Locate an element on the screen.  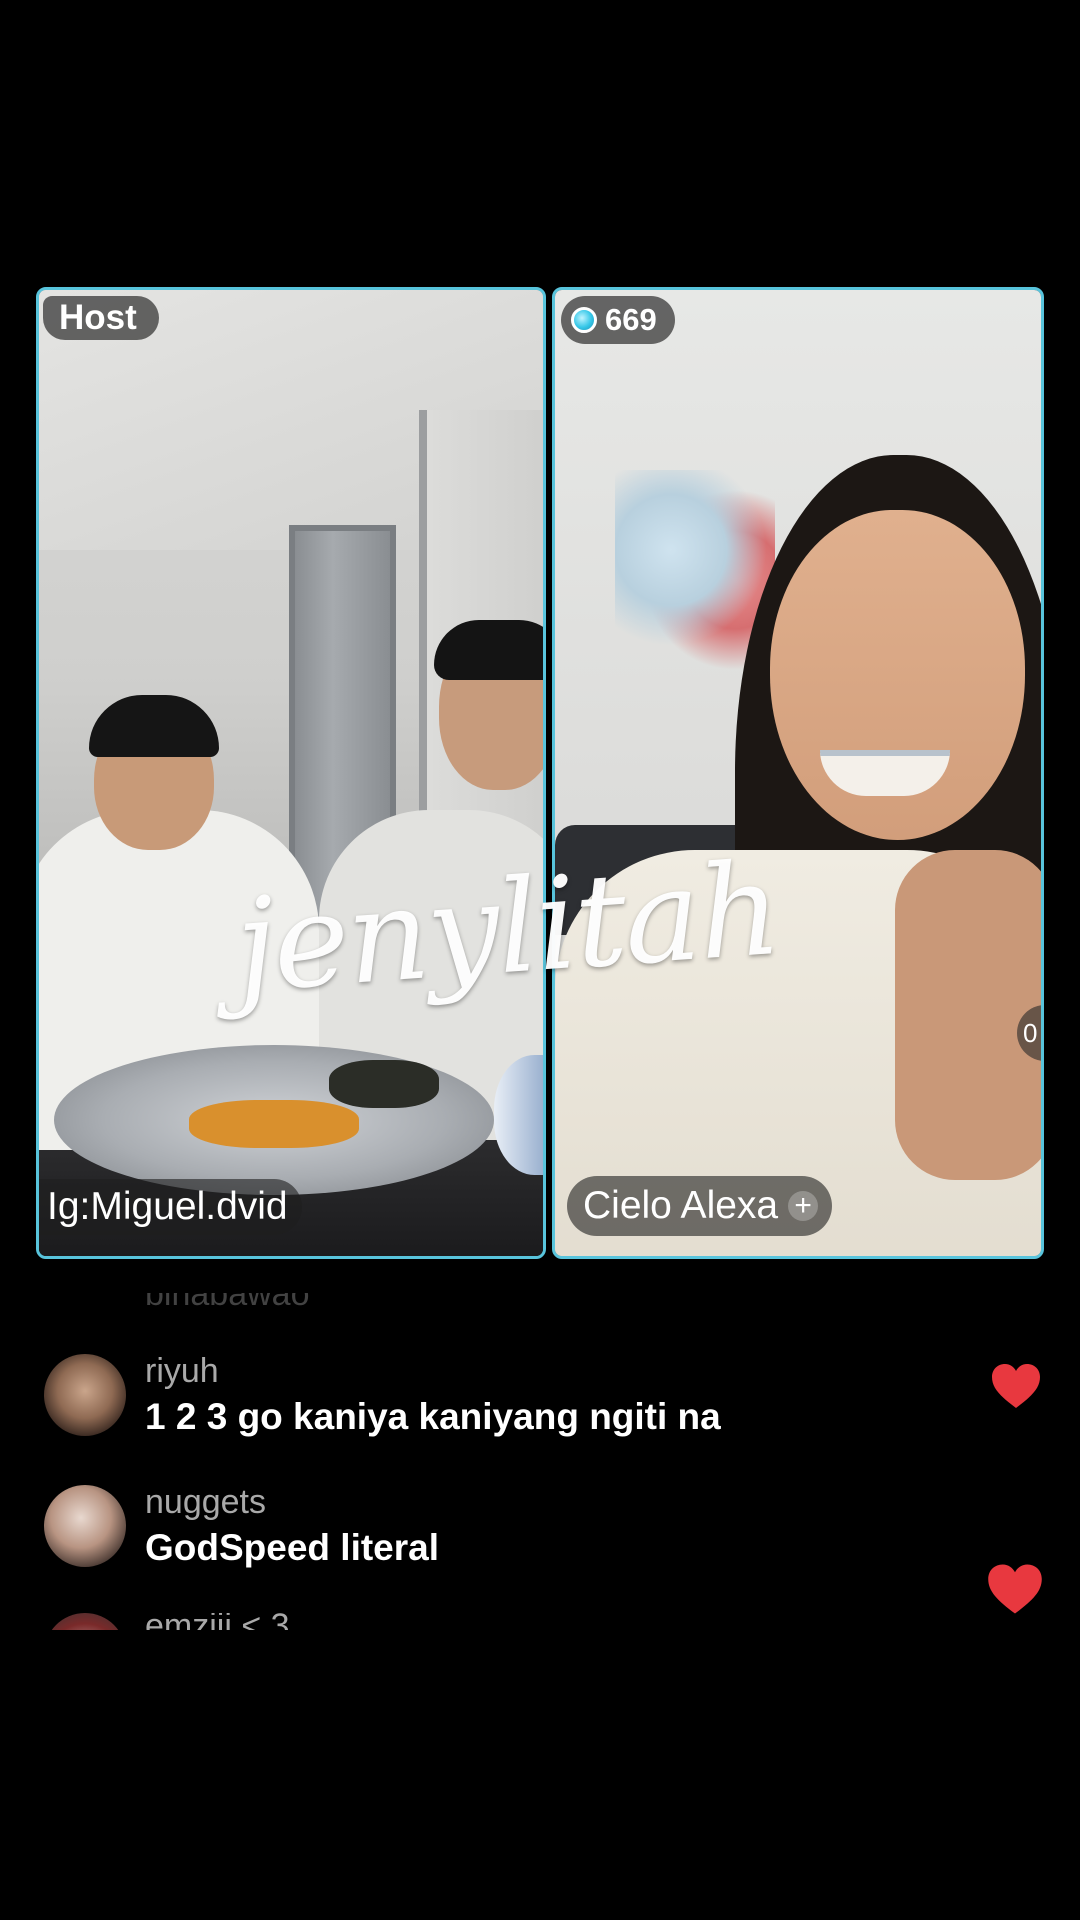
gem-icon is located at coordinates (584, 320).